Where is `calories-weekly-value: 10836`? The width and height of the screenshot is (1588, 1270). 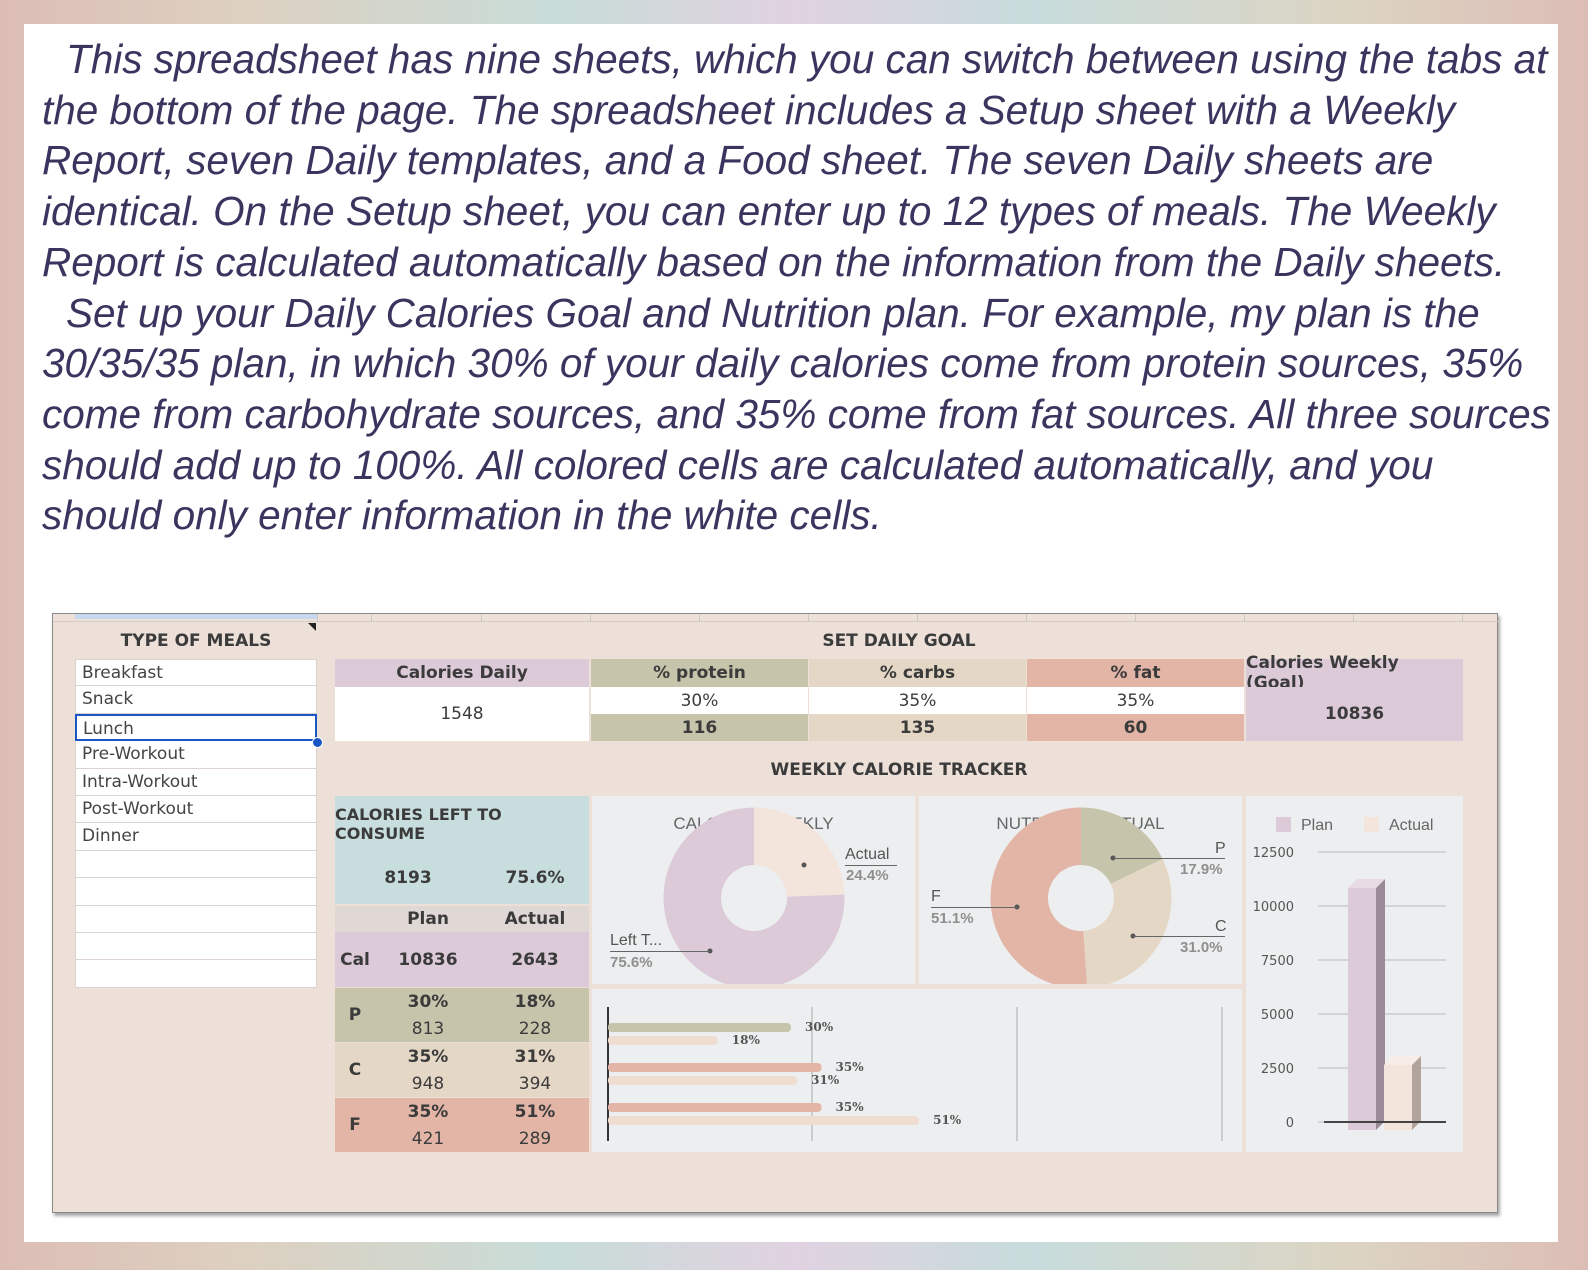 calories-weekly-value: 10836 is located at coordinates (1354, 714).